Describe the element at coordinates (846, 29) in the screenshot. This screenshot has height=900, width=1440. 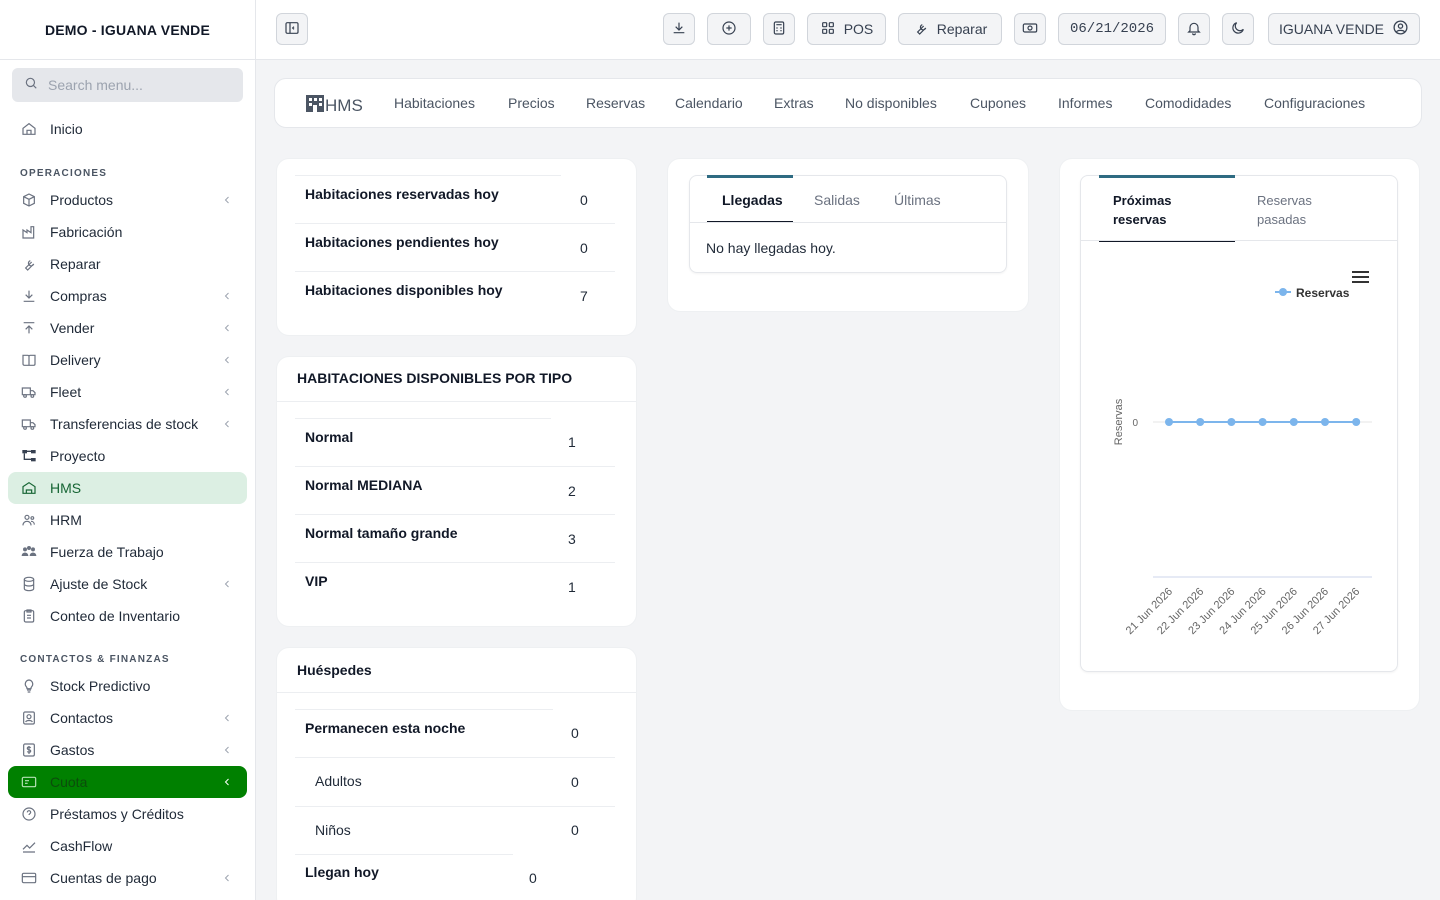
I see `pos-button: POS` at that location.